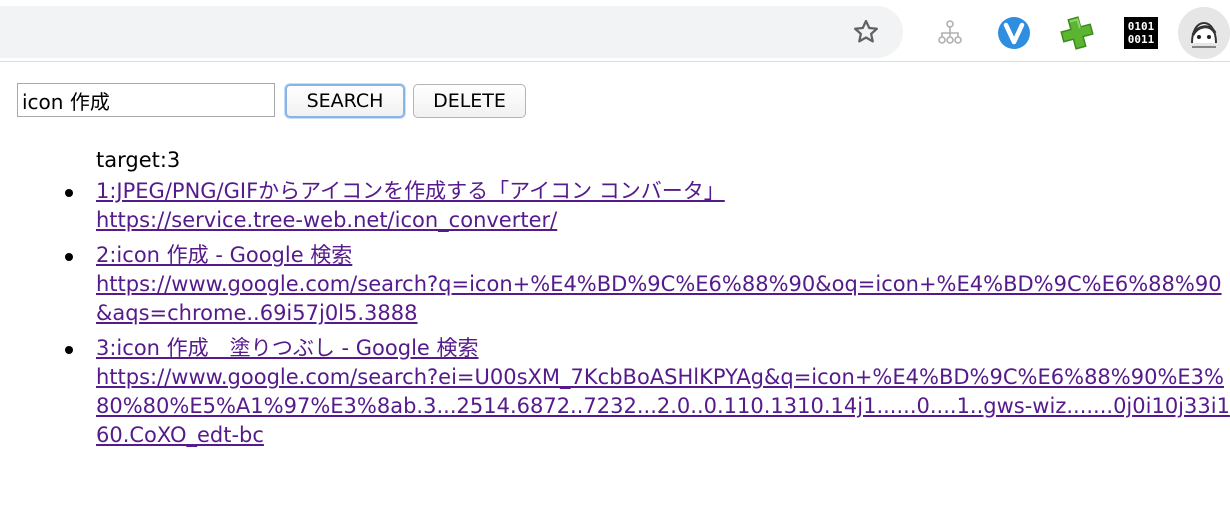  I want to click on profile-avatar, so click(1204, 33).